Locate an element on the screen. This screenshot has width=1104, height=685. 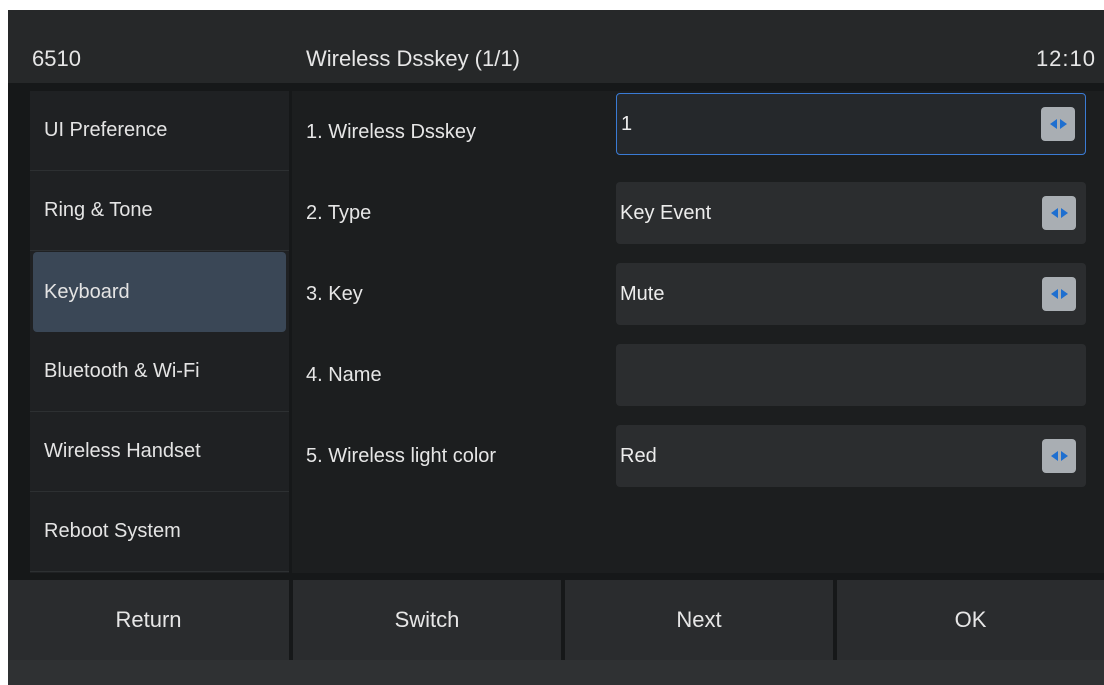
sidebar-item-label: Wireless Handset is located at coordinates (122, 451).